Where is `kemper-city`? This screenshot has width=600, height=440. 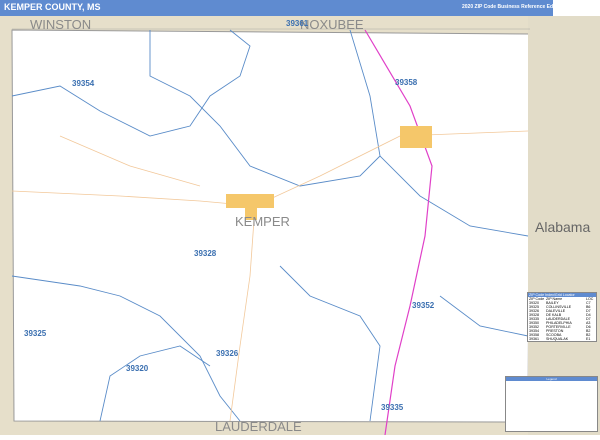 kemper-city is located at coordinates (250, 201).